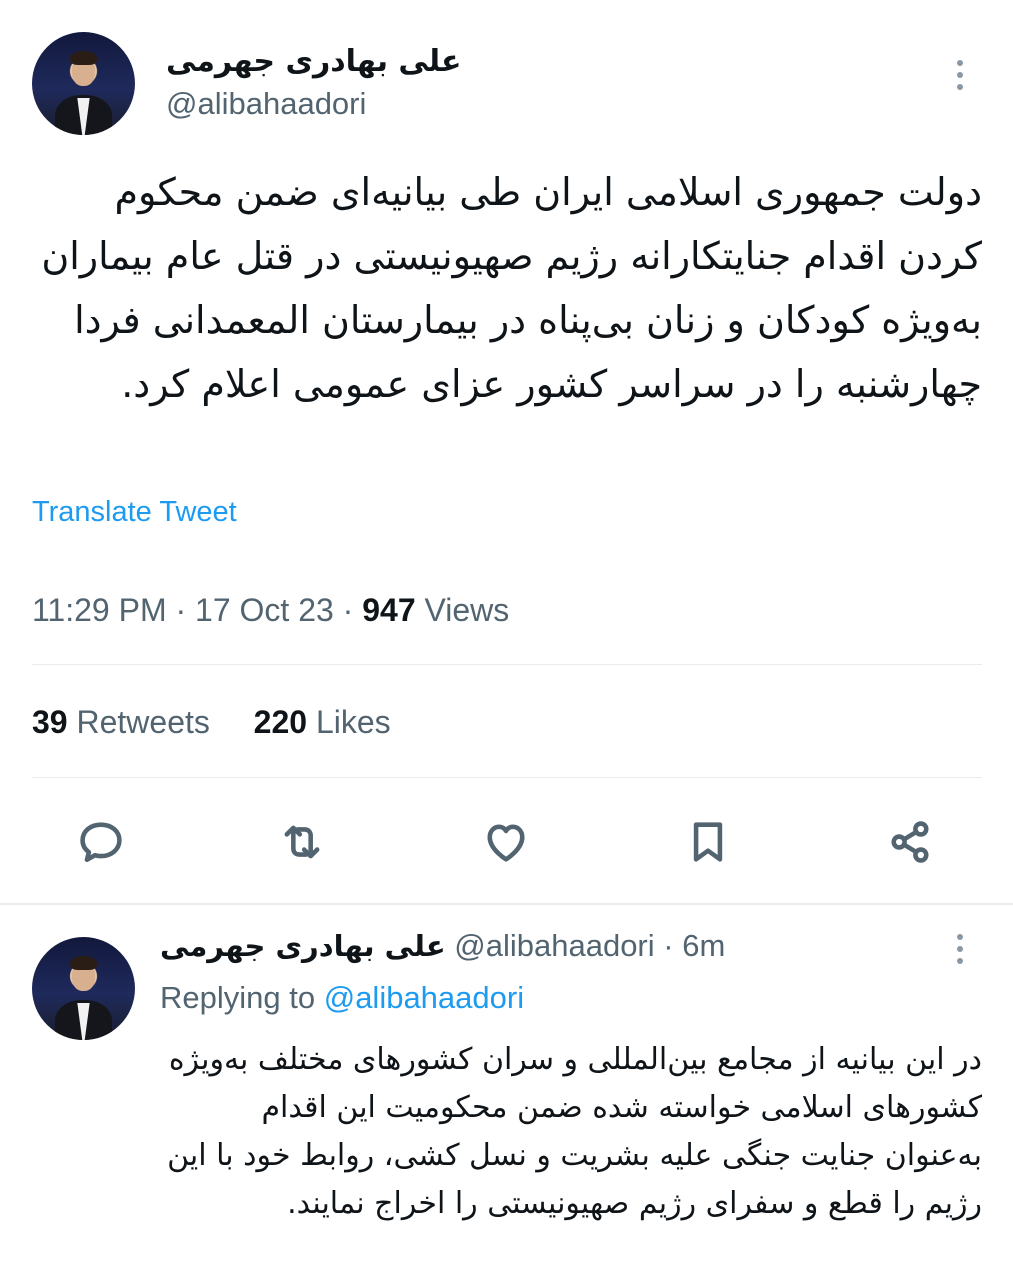  Describe the element at coordinates (424, 997) in the screenshot. I see `replying-to-handle-link: @alibahaadori` at that location.